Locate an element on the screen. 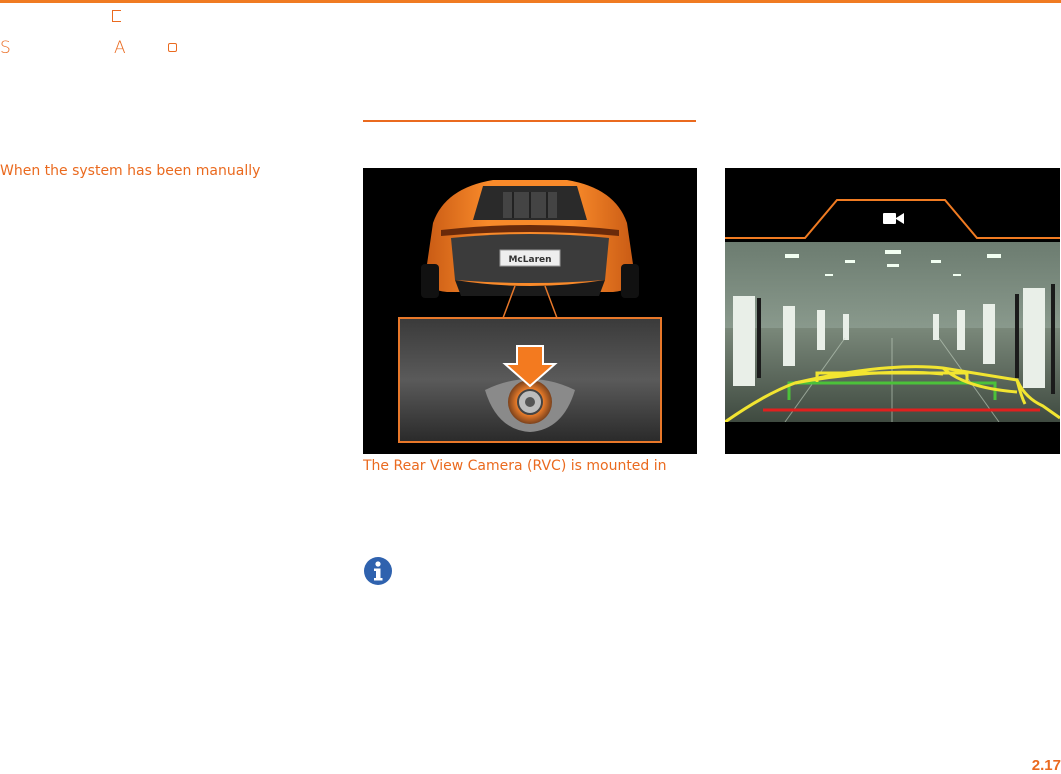 The image size is (1061, 774). license-plate-text: McLaren is located at coordinates (529, 260).